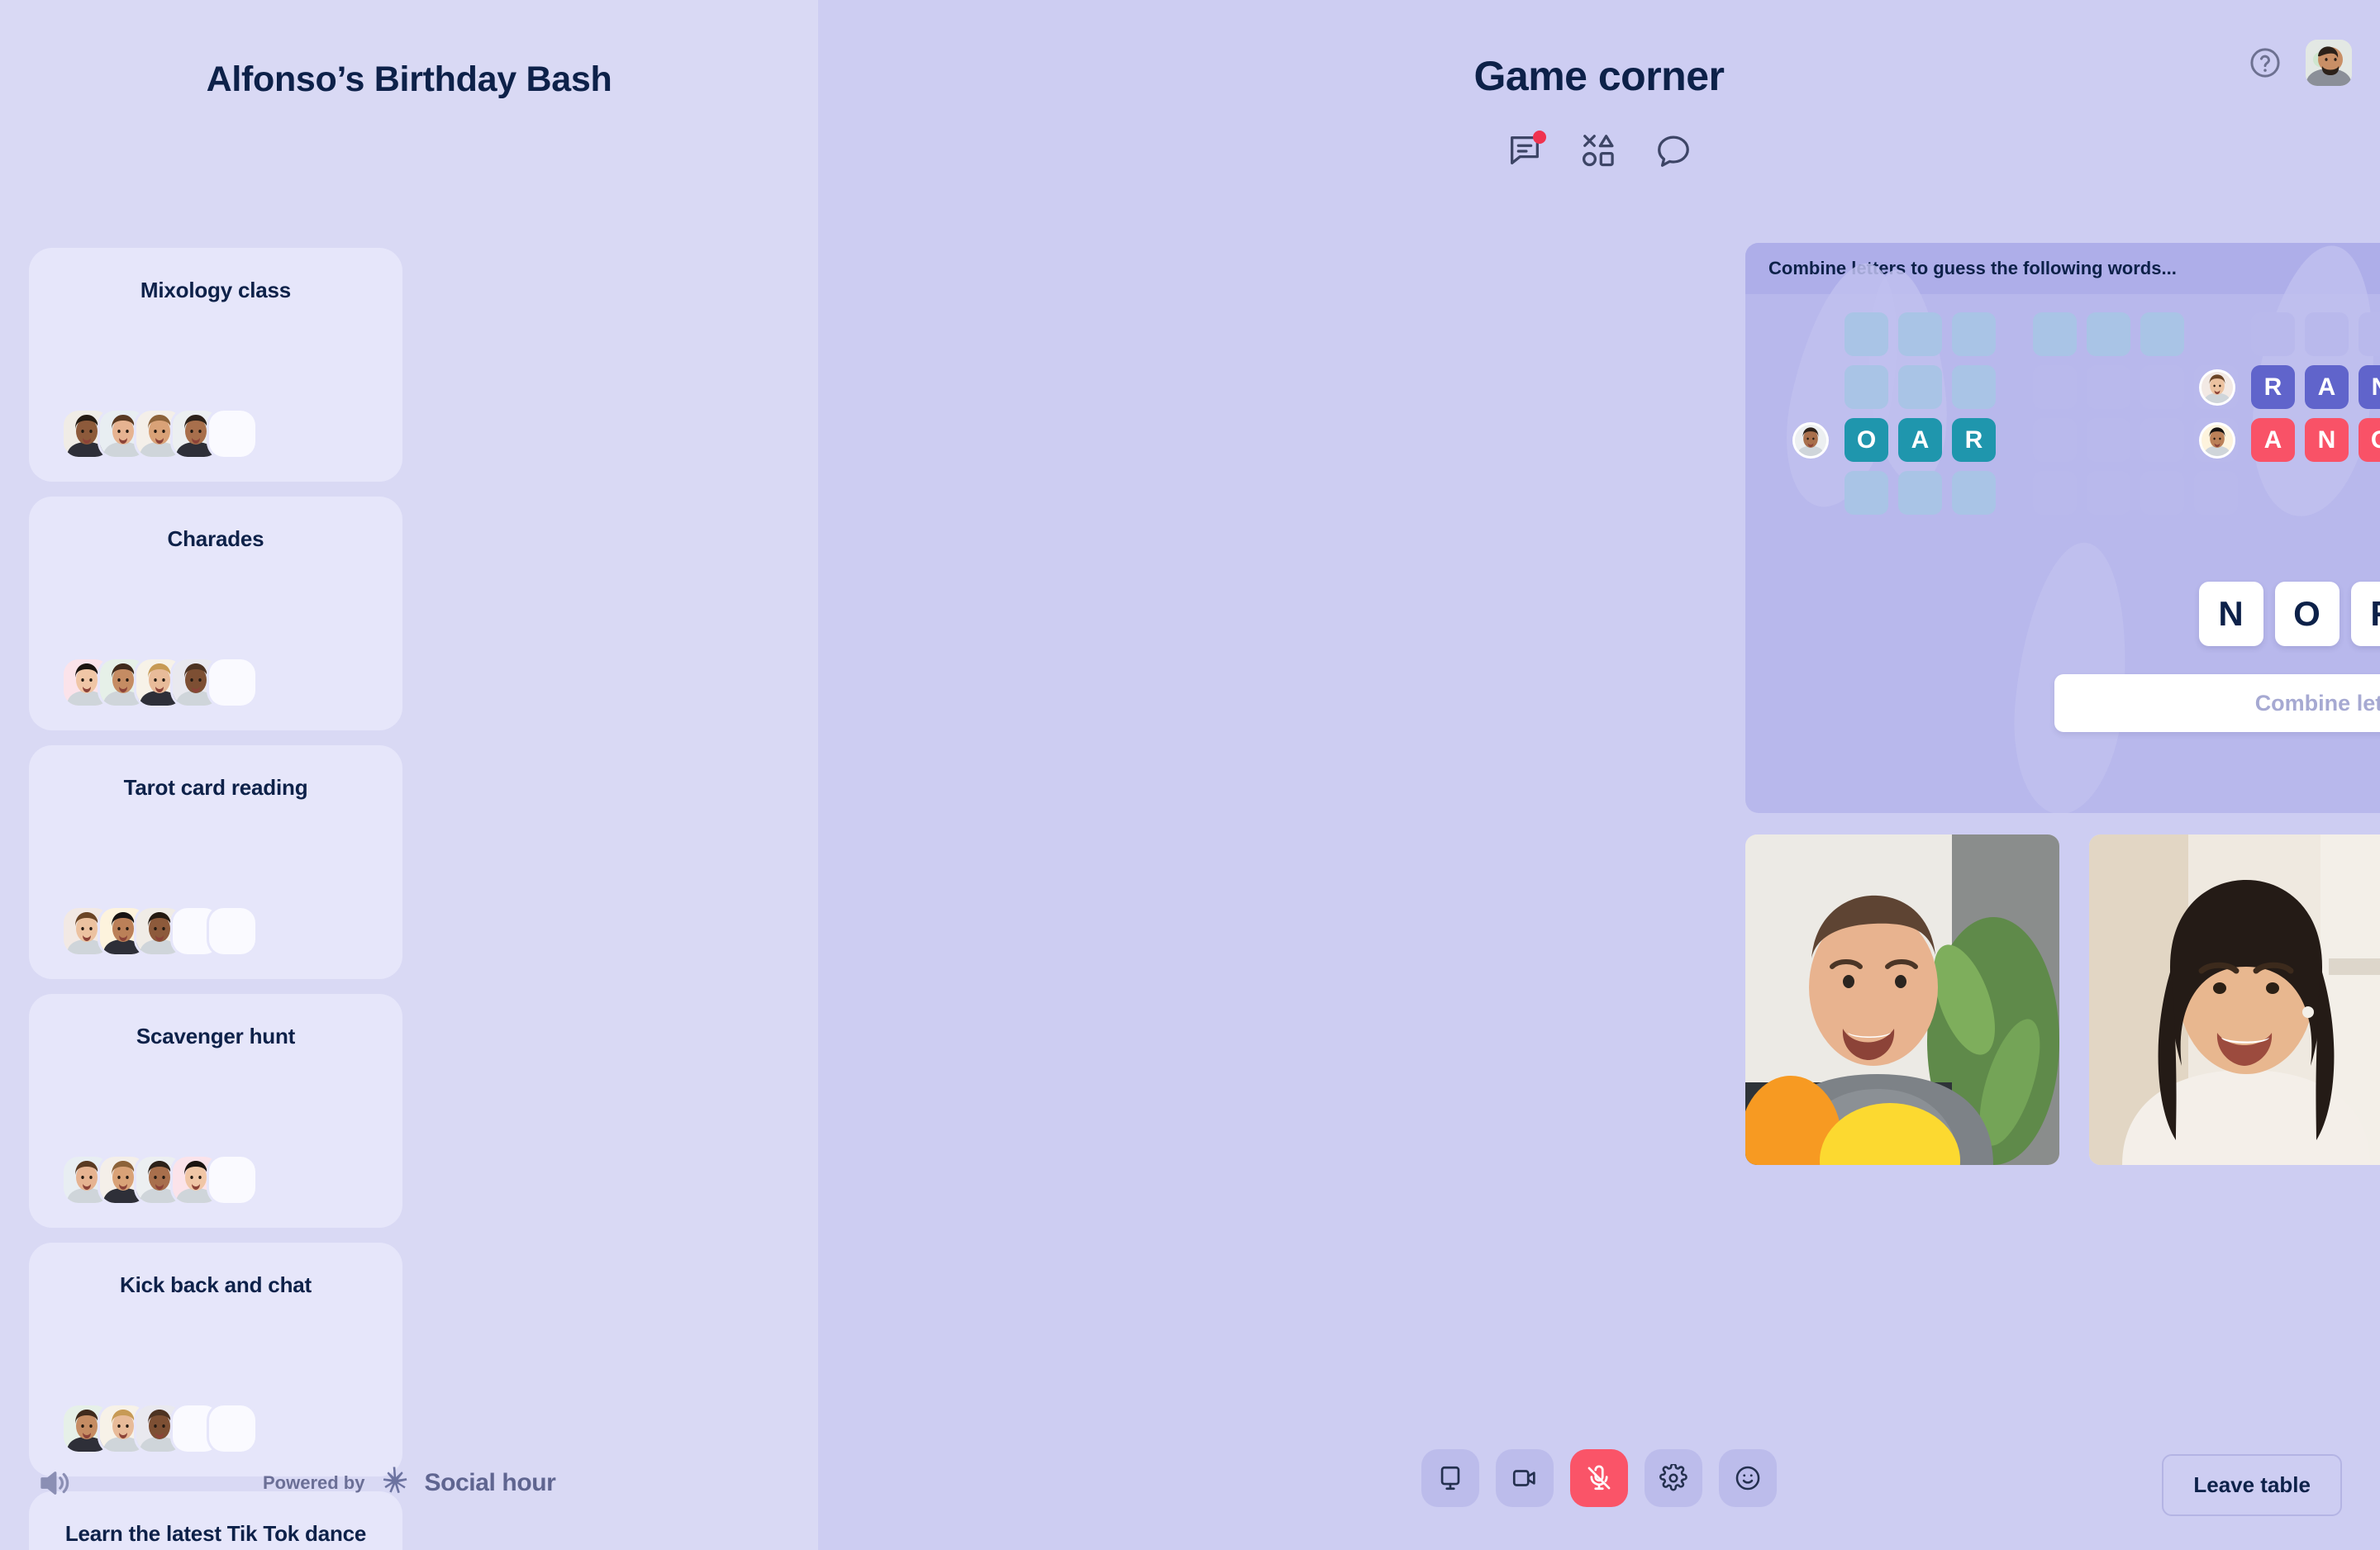 Image resolution: width=2380 pixels, height=1550 pixels. I want to click on powered-by-brand: Powered by Social hour, so click(409, 1483).